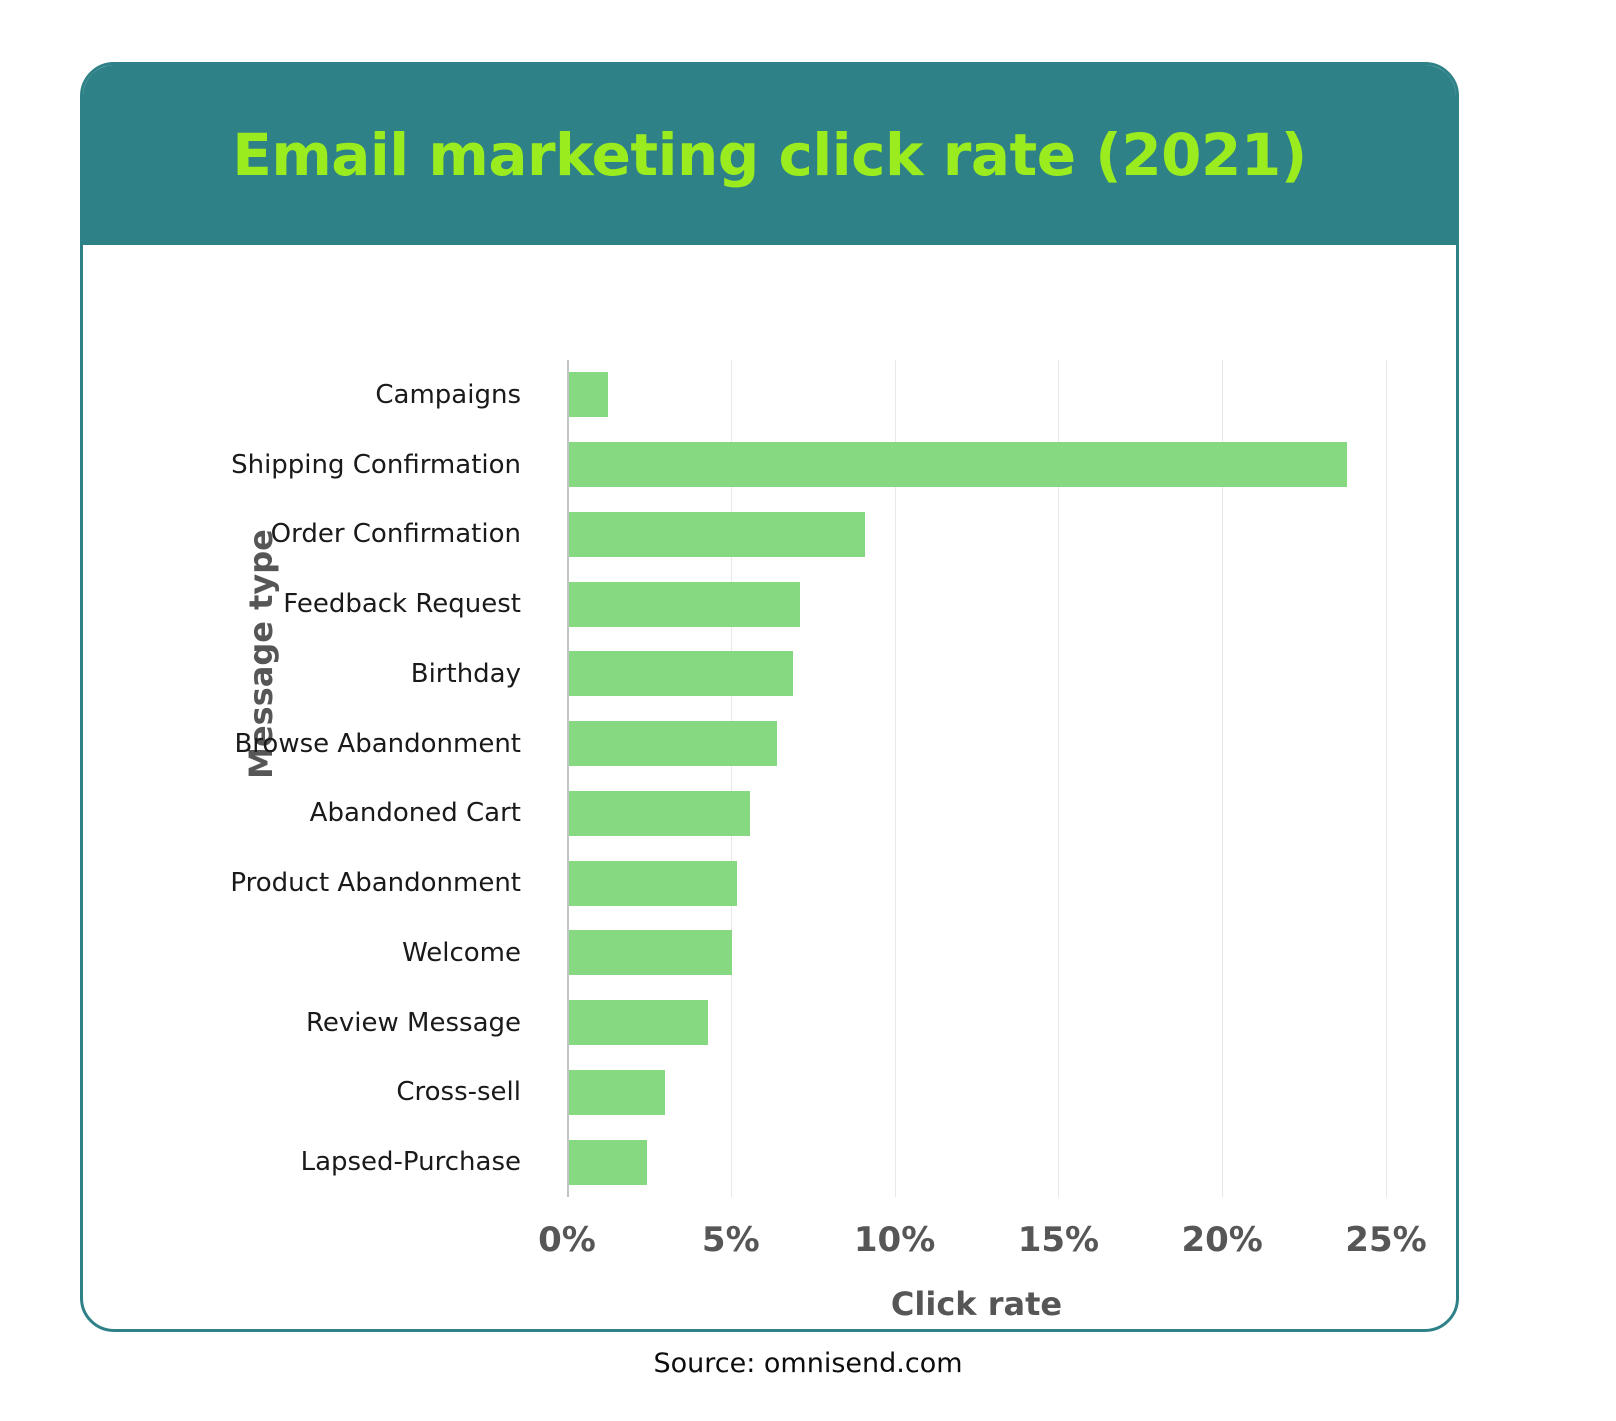 This screenshot has width=1616, height=1421. I want to click on page-title: Email marketing click rate (2021), so click(769, 155).